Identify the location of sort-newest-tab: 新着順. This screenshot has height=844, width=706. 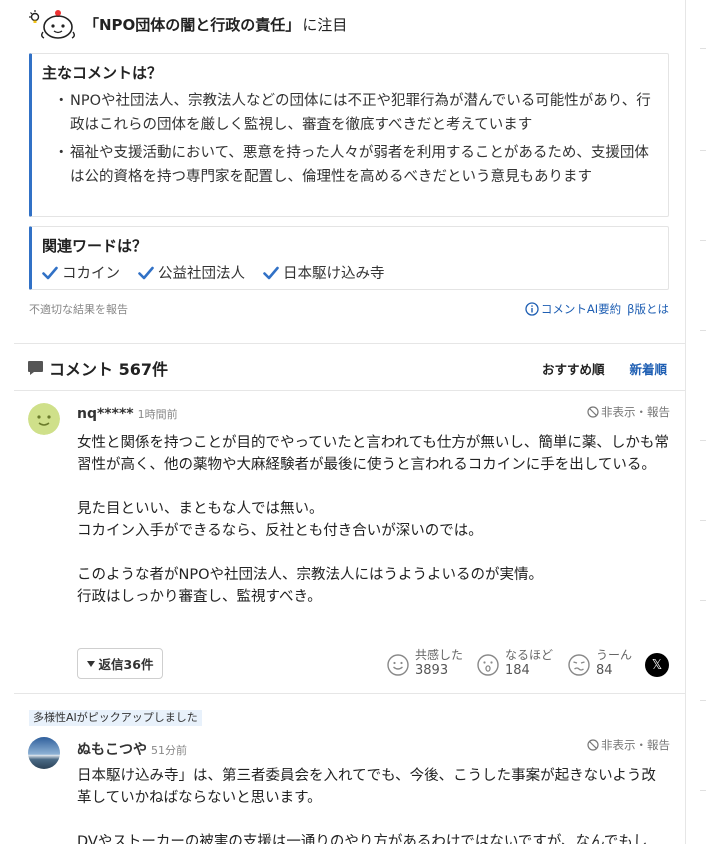
(648, 368).